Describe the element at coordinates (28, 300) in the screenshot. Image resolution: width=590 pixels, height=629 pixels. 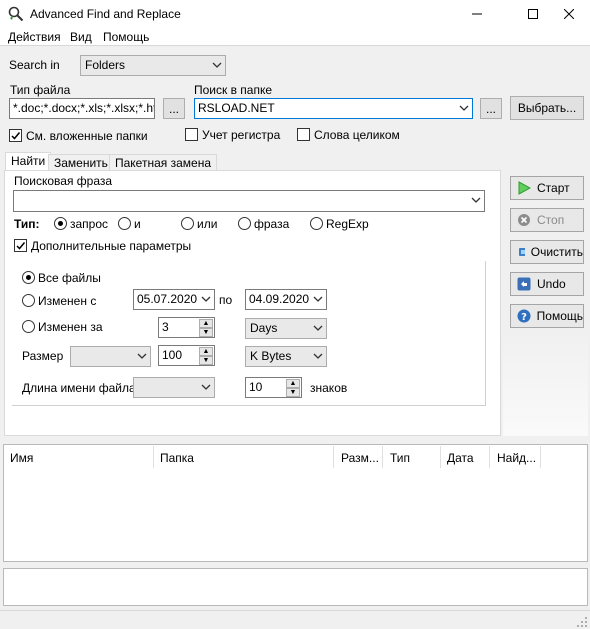
I see `modified-from-radio` at that location.